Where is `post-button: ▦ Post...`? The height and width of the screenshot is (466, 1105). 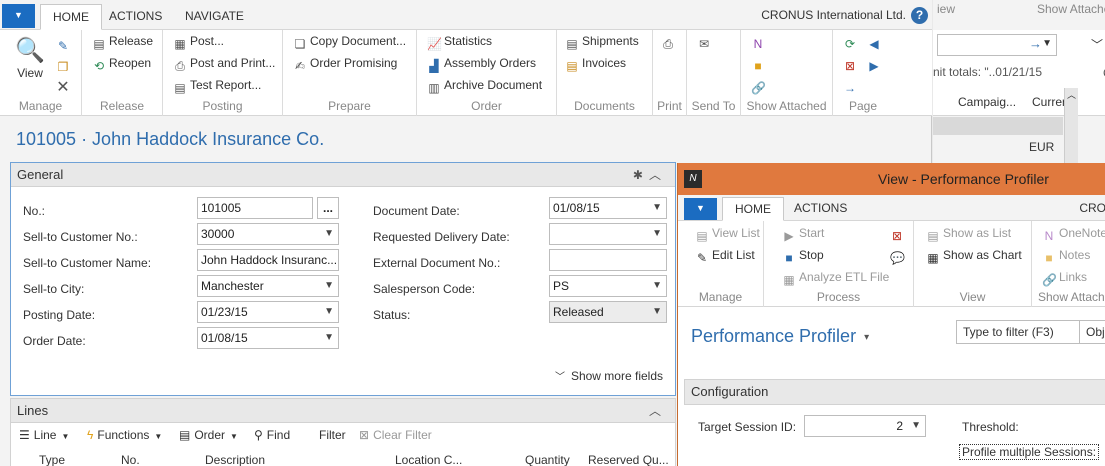
post-button: ▦ Post... is located at coordinates (198, 41).